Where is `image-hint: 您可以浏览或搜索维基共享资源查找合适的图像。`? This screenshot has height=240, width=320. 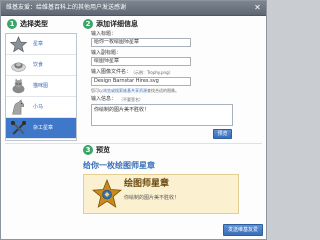 image-hint: 您可以浏览或搜索维基共享资源查找合适的图像。 is located at coordinates (135, 91).